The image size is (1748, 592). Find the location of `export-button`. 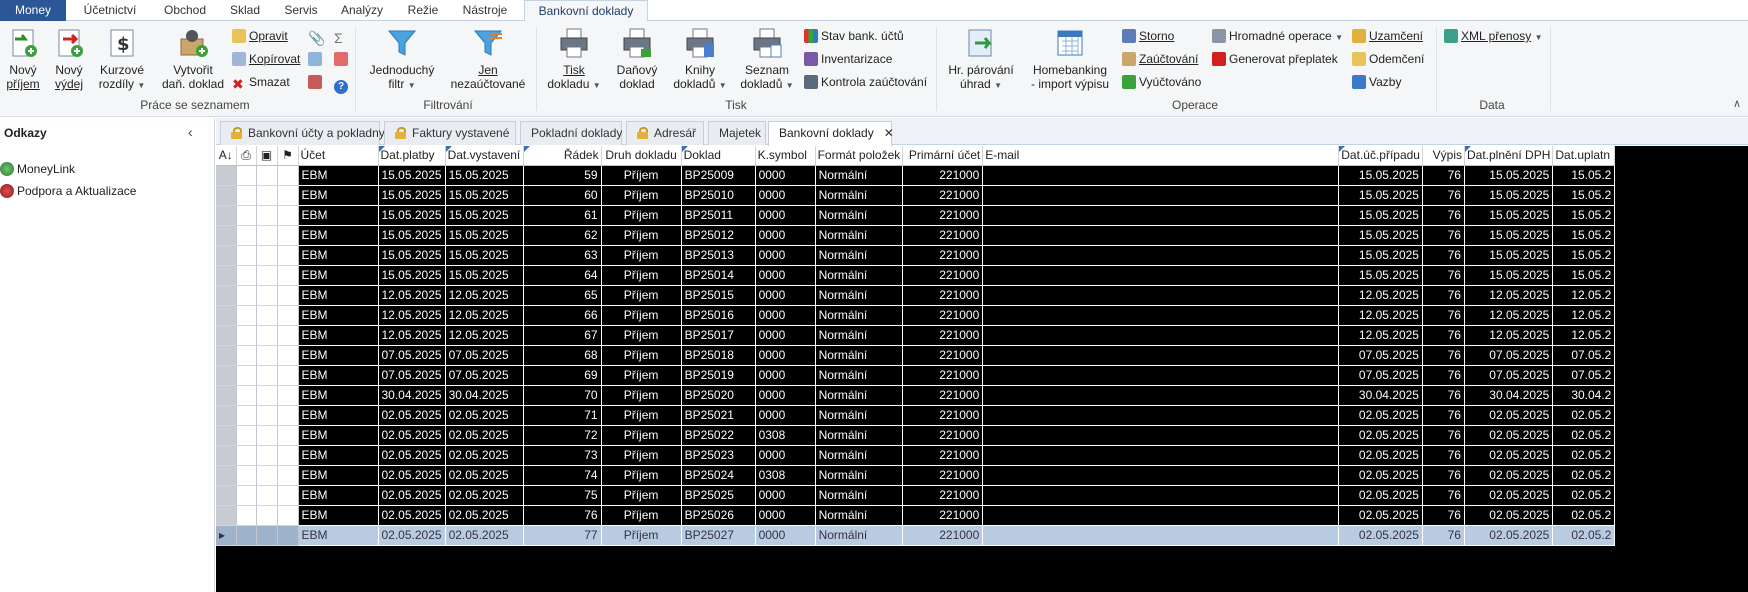

export-button is located at coordinates (316, 59).